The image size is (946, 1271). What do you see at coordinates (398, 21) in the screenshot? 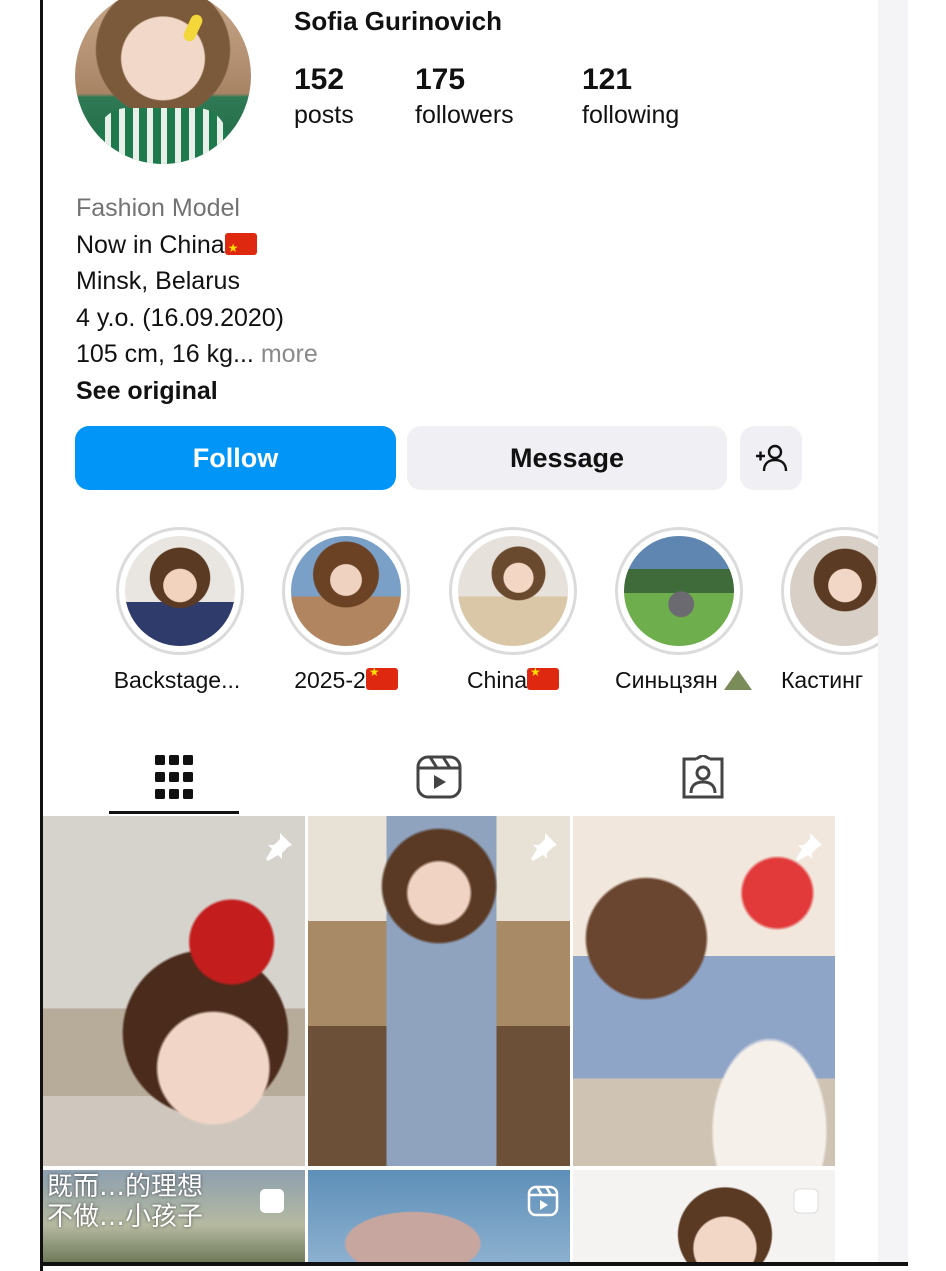
I see `profile-username: Sofia Gurinovich` at bounding box center [398, 21].